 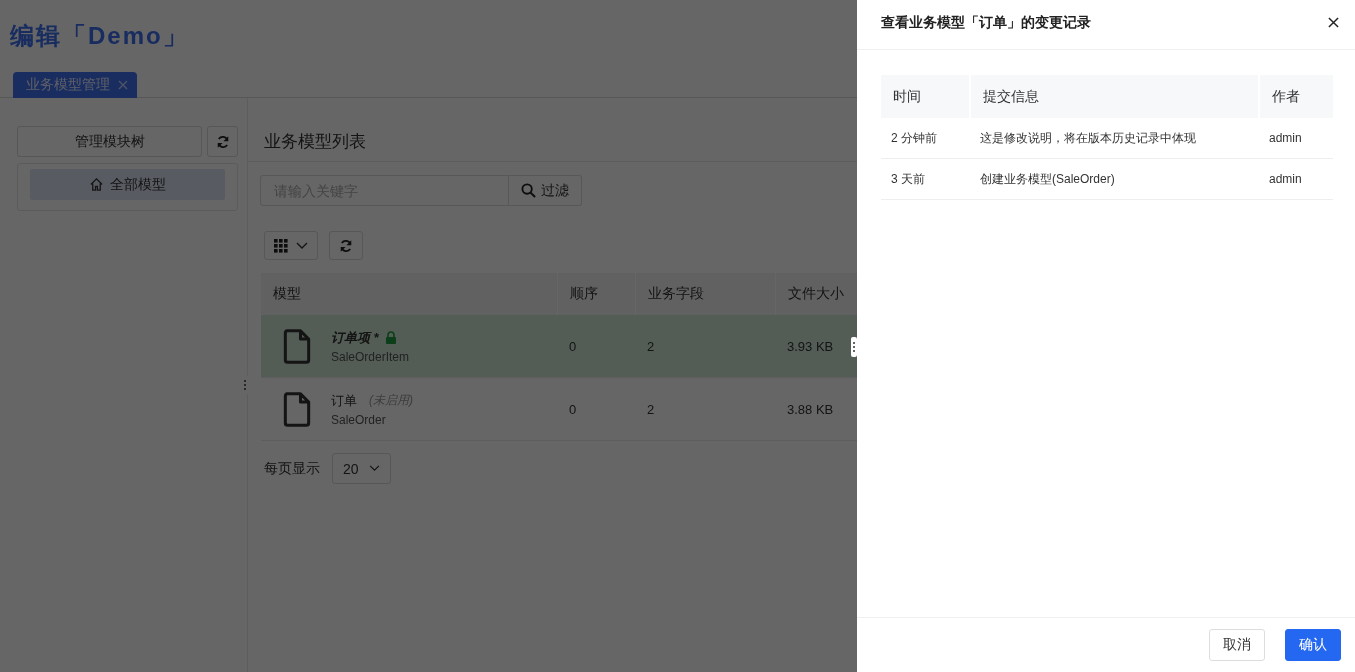 What do you see at coordinates (986, 22) in the screenshot?
I see `drawer-title: 查看业务模型「订单」的变更记录` at bounding box center [986, 22].